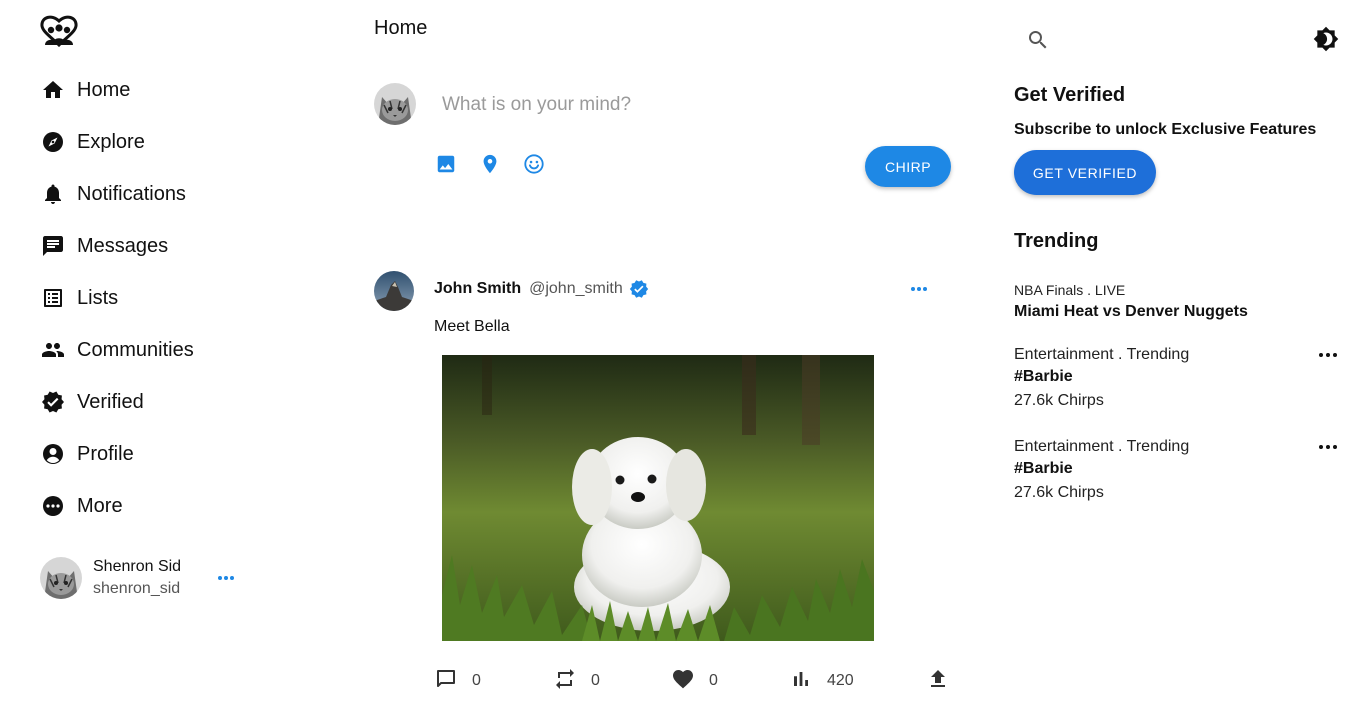 The width and height of the screenshot is (1350, 707). I want to click on trend-topic: Miami Heat vs Denver Nuggets, so click(1131, 311).